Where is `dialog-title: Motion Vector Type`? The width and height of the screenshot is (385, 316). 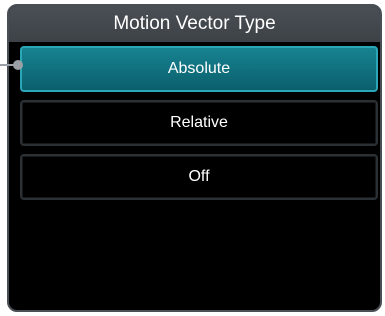 dialog-title: Motion Vector Type is located at coordinates (194, 24).